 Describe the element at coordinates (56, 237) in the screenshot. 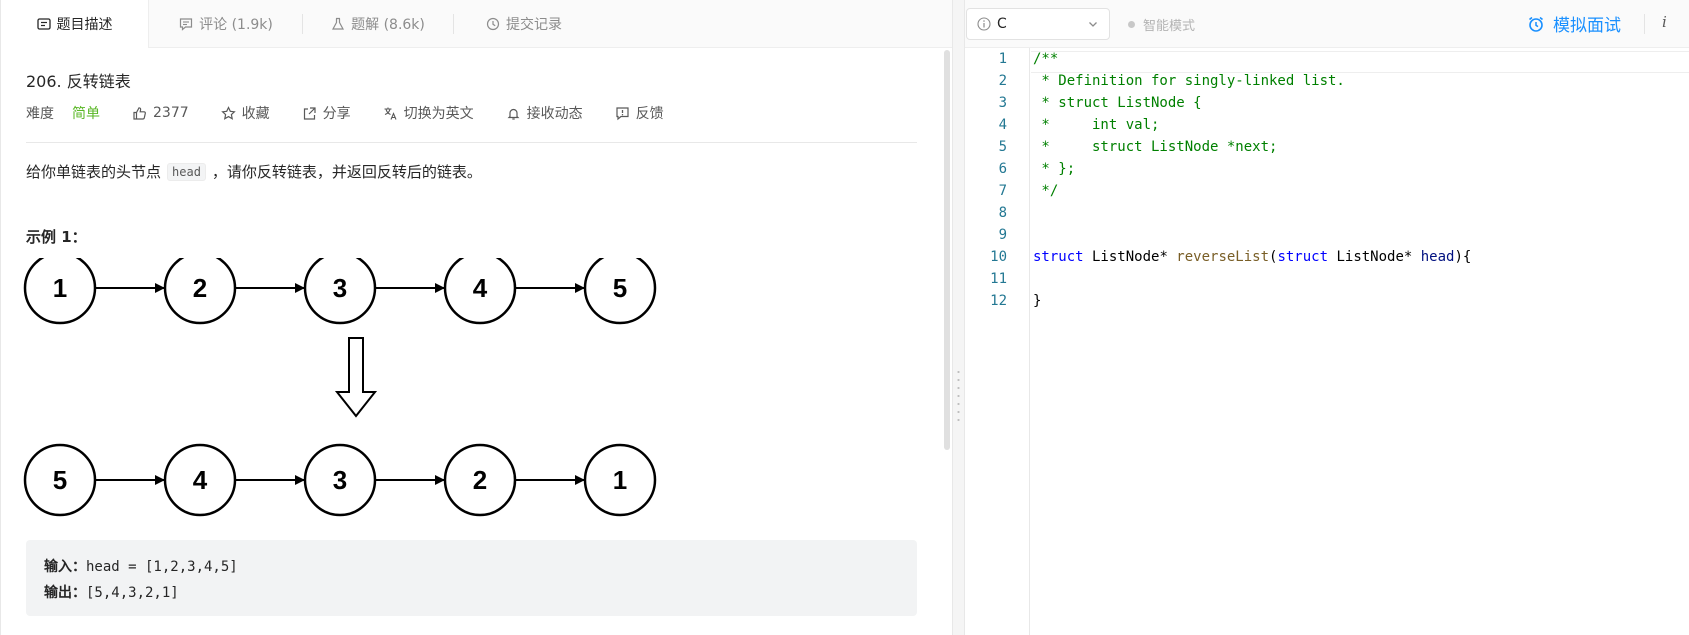

I see `example-title: 示例 1：` at that location.